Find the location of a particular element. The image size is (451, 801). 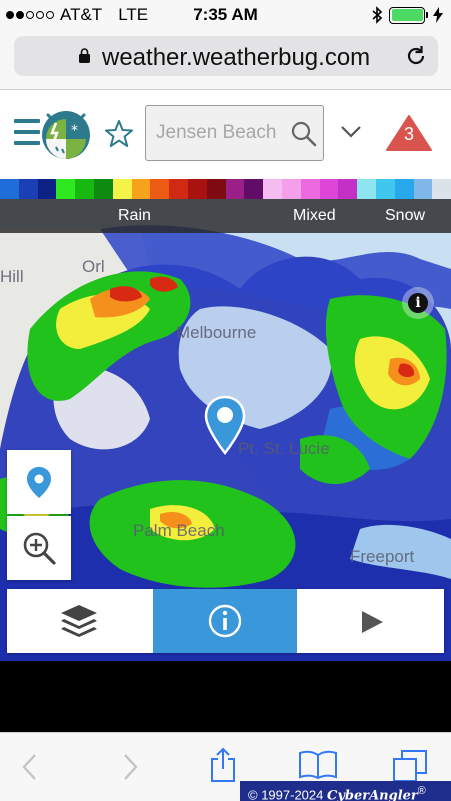

lock-icon is located at coordinates (84, 55).